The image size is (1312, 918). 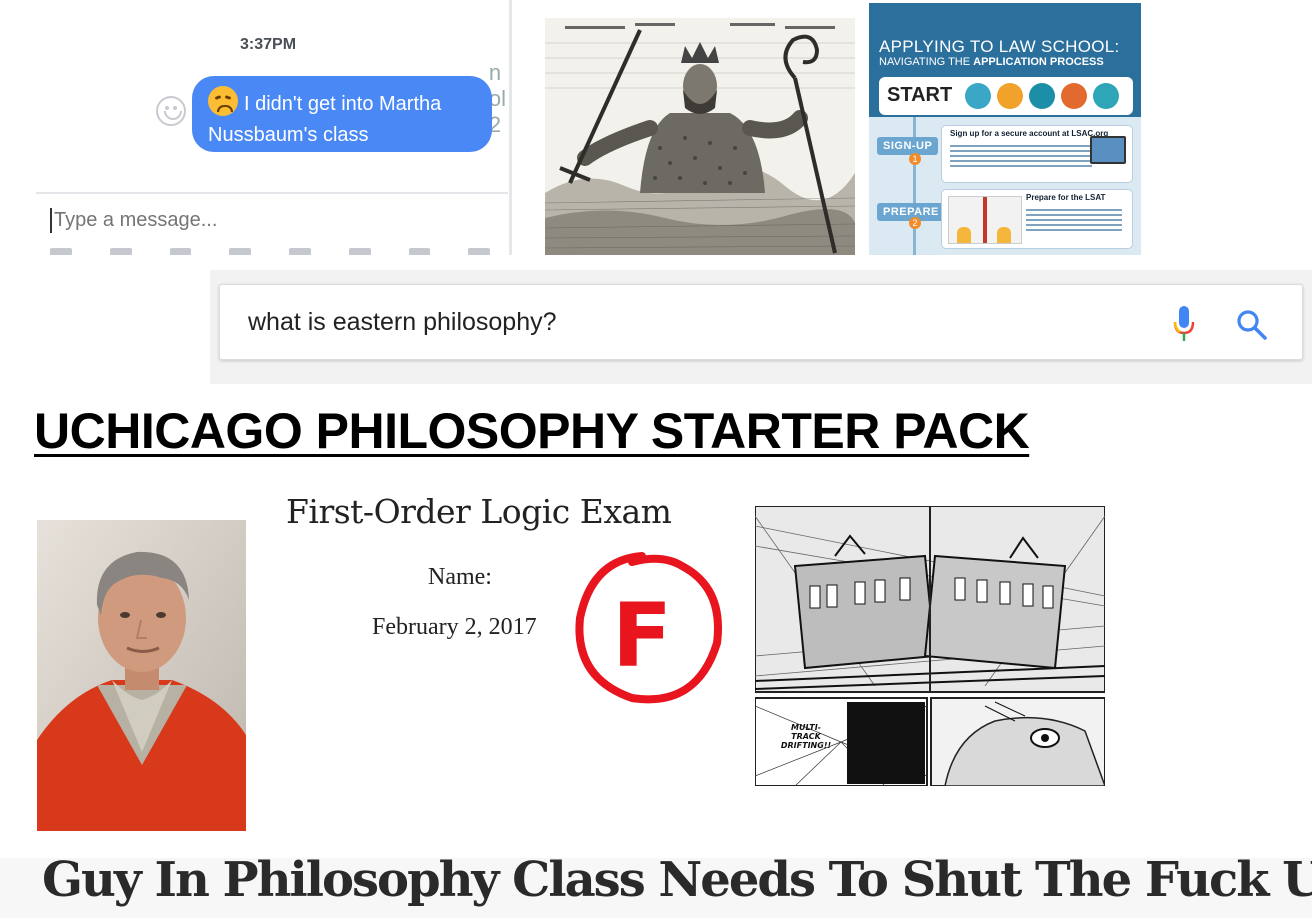 What do you see at coordinates (688, 322) in the screenshot?
I see `search-input` at bounding box center [688, 322].